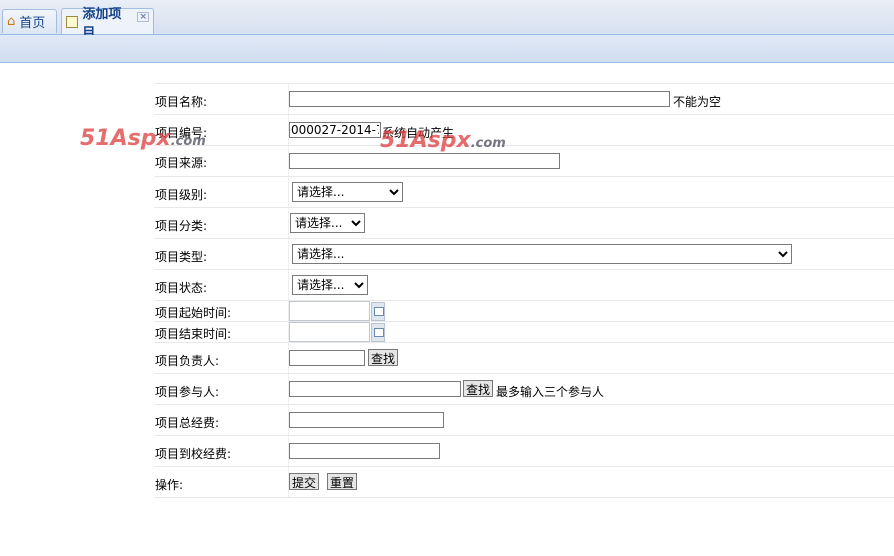 The height and width of the screenshot is (556, 894). I want to click on label: 项目状态:, so click(181, 288).